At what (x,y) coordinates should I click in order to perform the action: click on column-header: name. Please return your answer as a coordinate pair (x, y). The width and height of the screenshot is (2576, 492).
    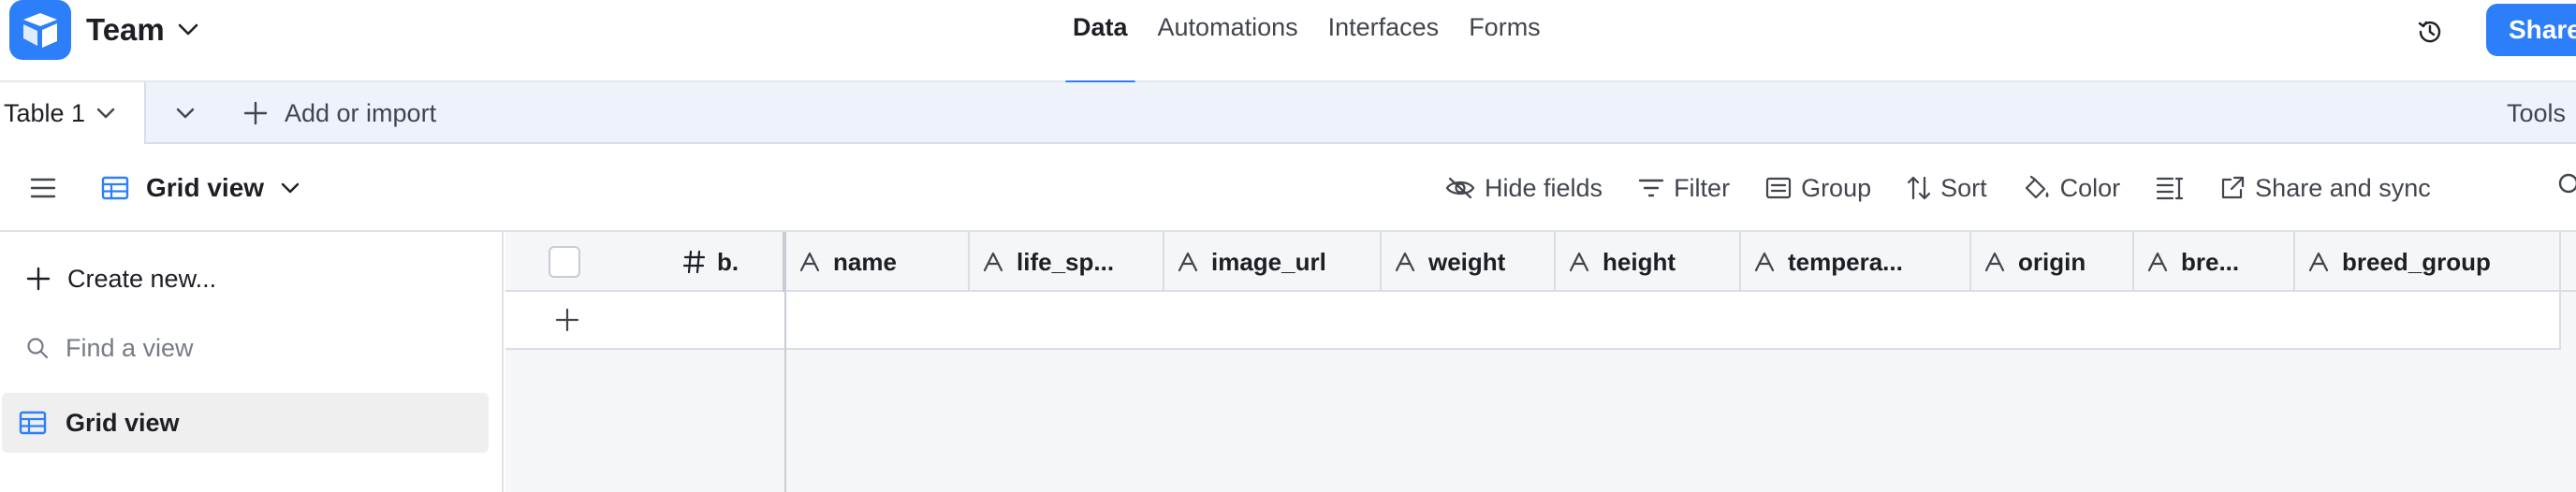
    Looking at the image, I should click on (878, 262).